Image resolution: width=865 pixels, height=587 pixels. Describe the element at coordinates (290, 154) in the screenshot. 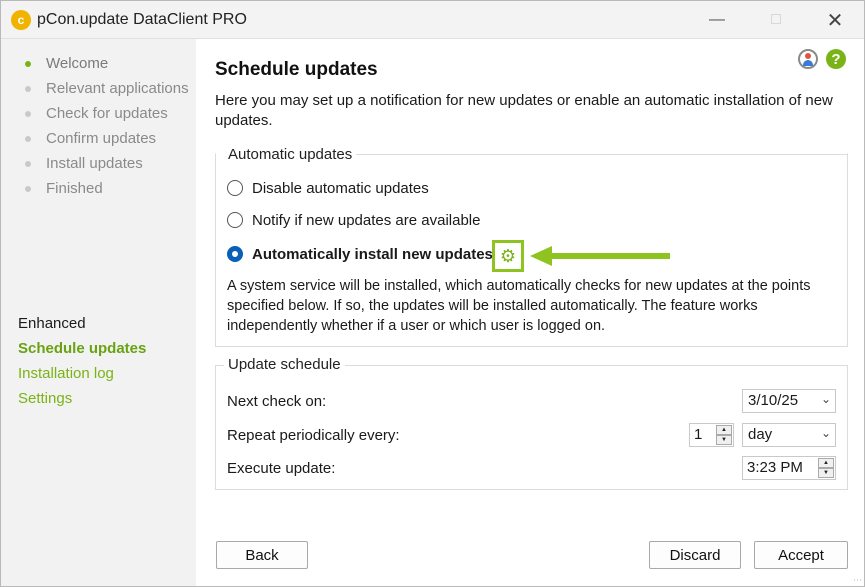

I see `group-title: Automatic updates` at that location.